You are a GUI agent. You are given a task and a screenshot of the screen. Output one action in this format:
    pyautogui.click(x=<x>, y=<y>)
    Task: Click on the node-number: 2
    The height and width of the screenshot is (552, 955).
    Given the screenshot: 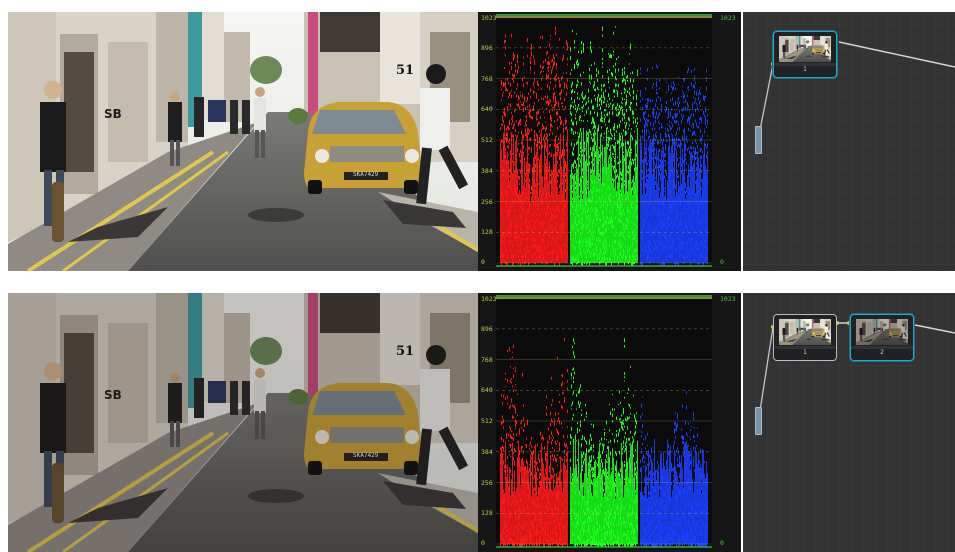 What is the action you would take?
    pyautogui.click(x=882, y=352)
    